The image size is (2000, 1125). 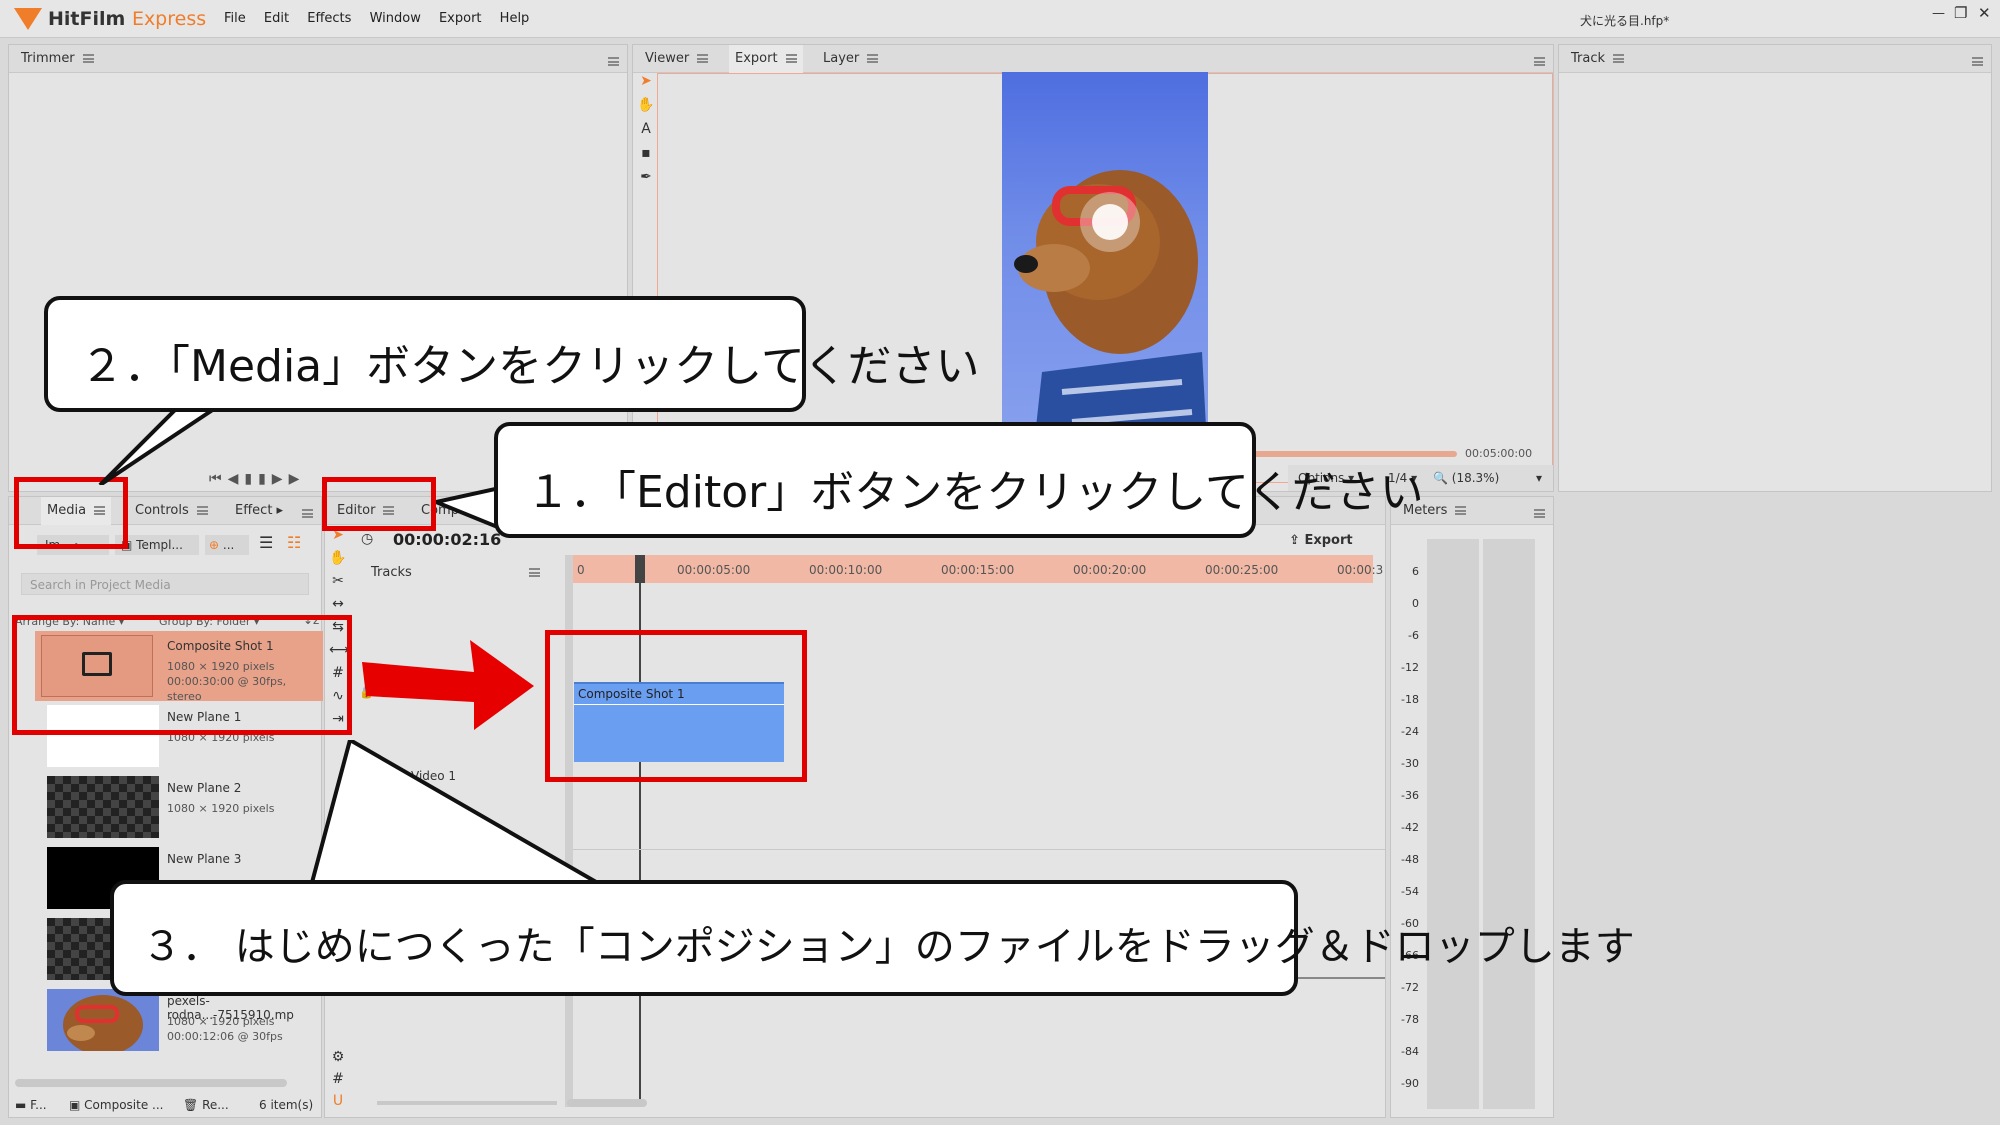 I want to click on meter-scale-label: -90, so click(x=1410, y=1083).